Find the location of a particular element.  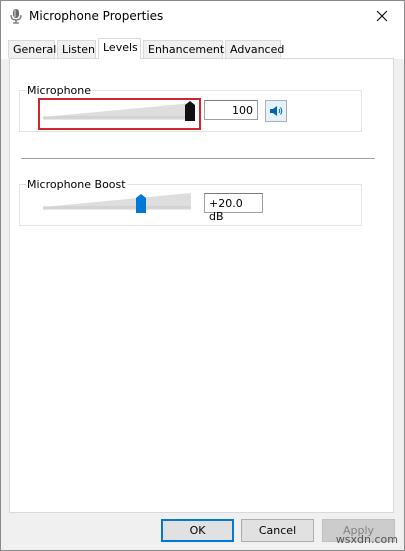

boost-level-value: +20.0 dB is located at coordinates (233, 208).